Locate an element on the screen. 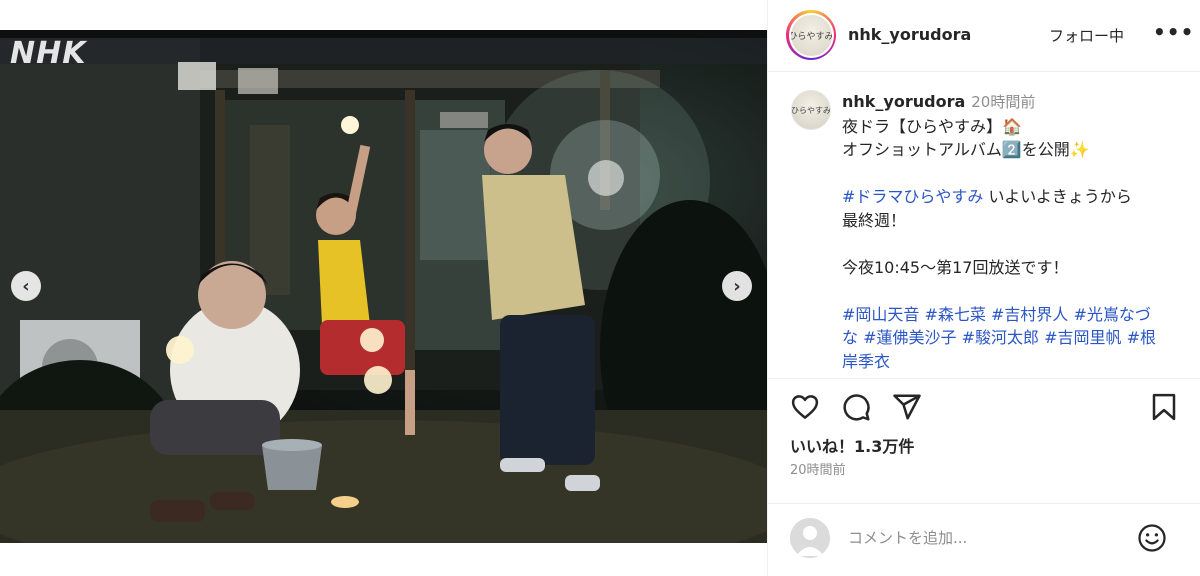  like-count: いいね！1.3万件 is located at coordinates (852, 445).